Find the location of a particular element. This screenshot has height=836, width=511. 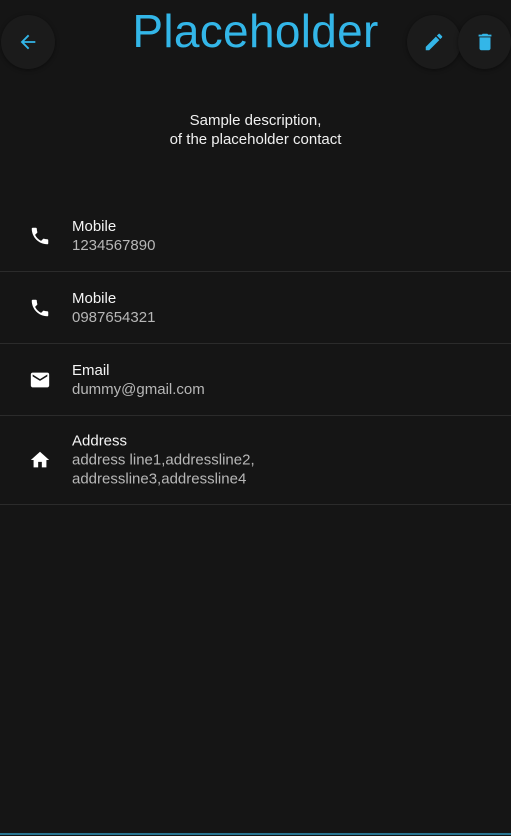

mobile-primary-text: Mobile 1234567890 is located at coordinates (281, 236).